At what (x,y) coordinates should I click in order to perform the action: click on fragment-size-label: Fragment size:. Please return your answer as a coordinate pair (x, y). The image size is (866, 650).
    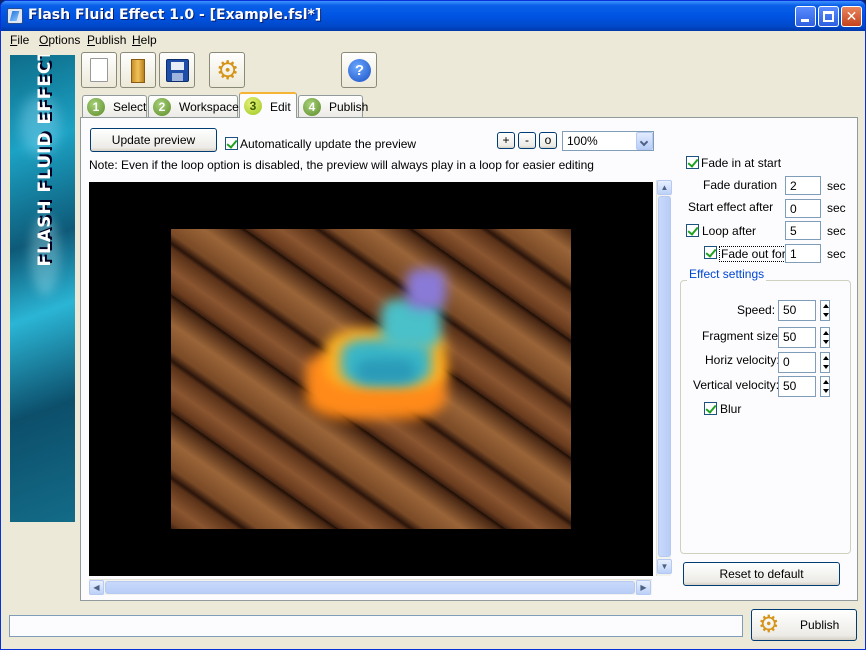
    Looking at the image, I should click on (742, 336).